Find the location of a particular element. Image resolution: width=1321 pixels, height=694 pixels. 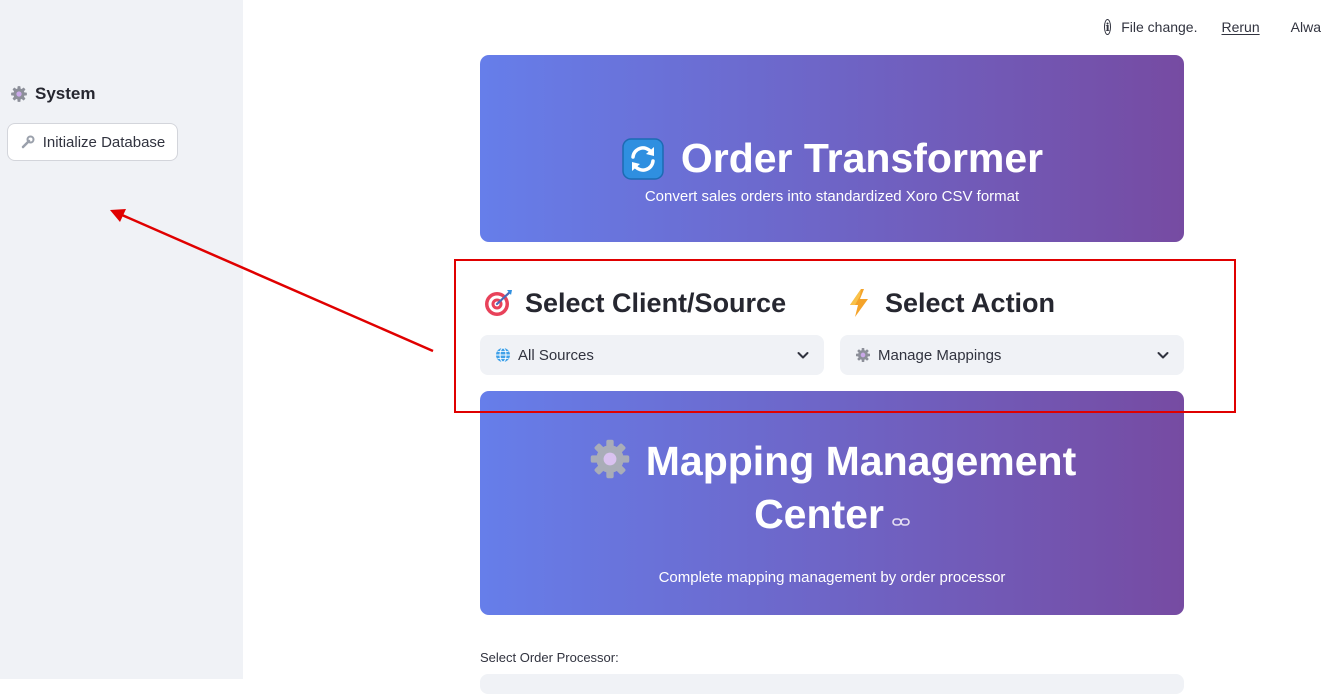

always-rerun-button: Alwa is located at coordinates (1306, 27).